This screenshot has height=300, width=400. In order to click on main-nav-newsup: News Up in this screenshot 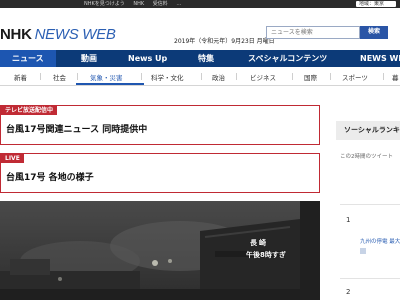, I will do `click(147, 58)`.